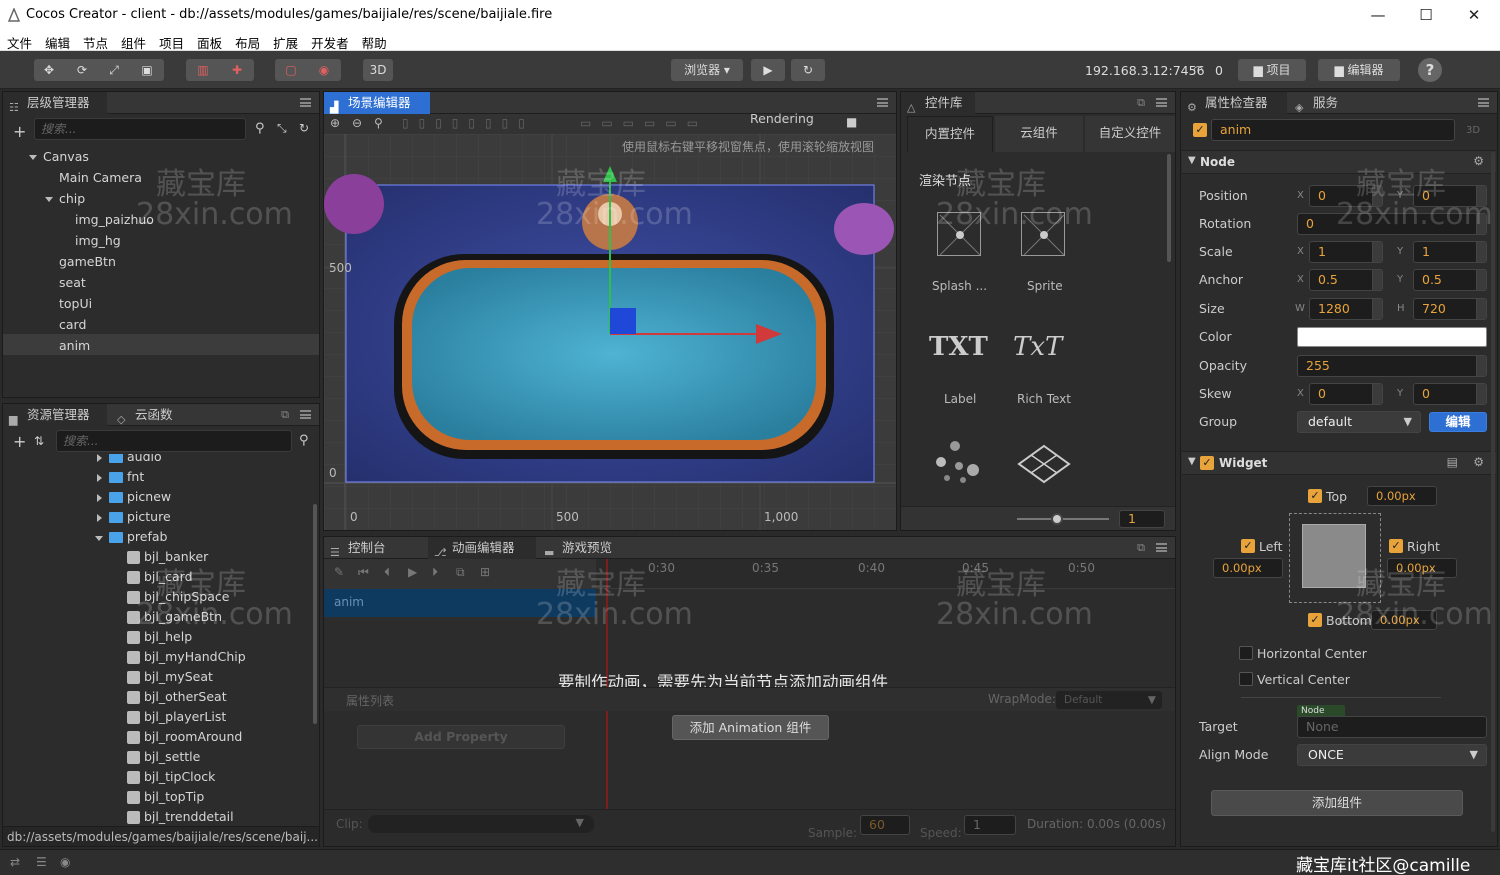 Image resolution: width=1500 pixels, height=875 pixels. Describe the element at coordinates (468, 123) in the screenshot. I see `align-tools-icon: ▯▯▯▯▯▯▯▯` at that location.